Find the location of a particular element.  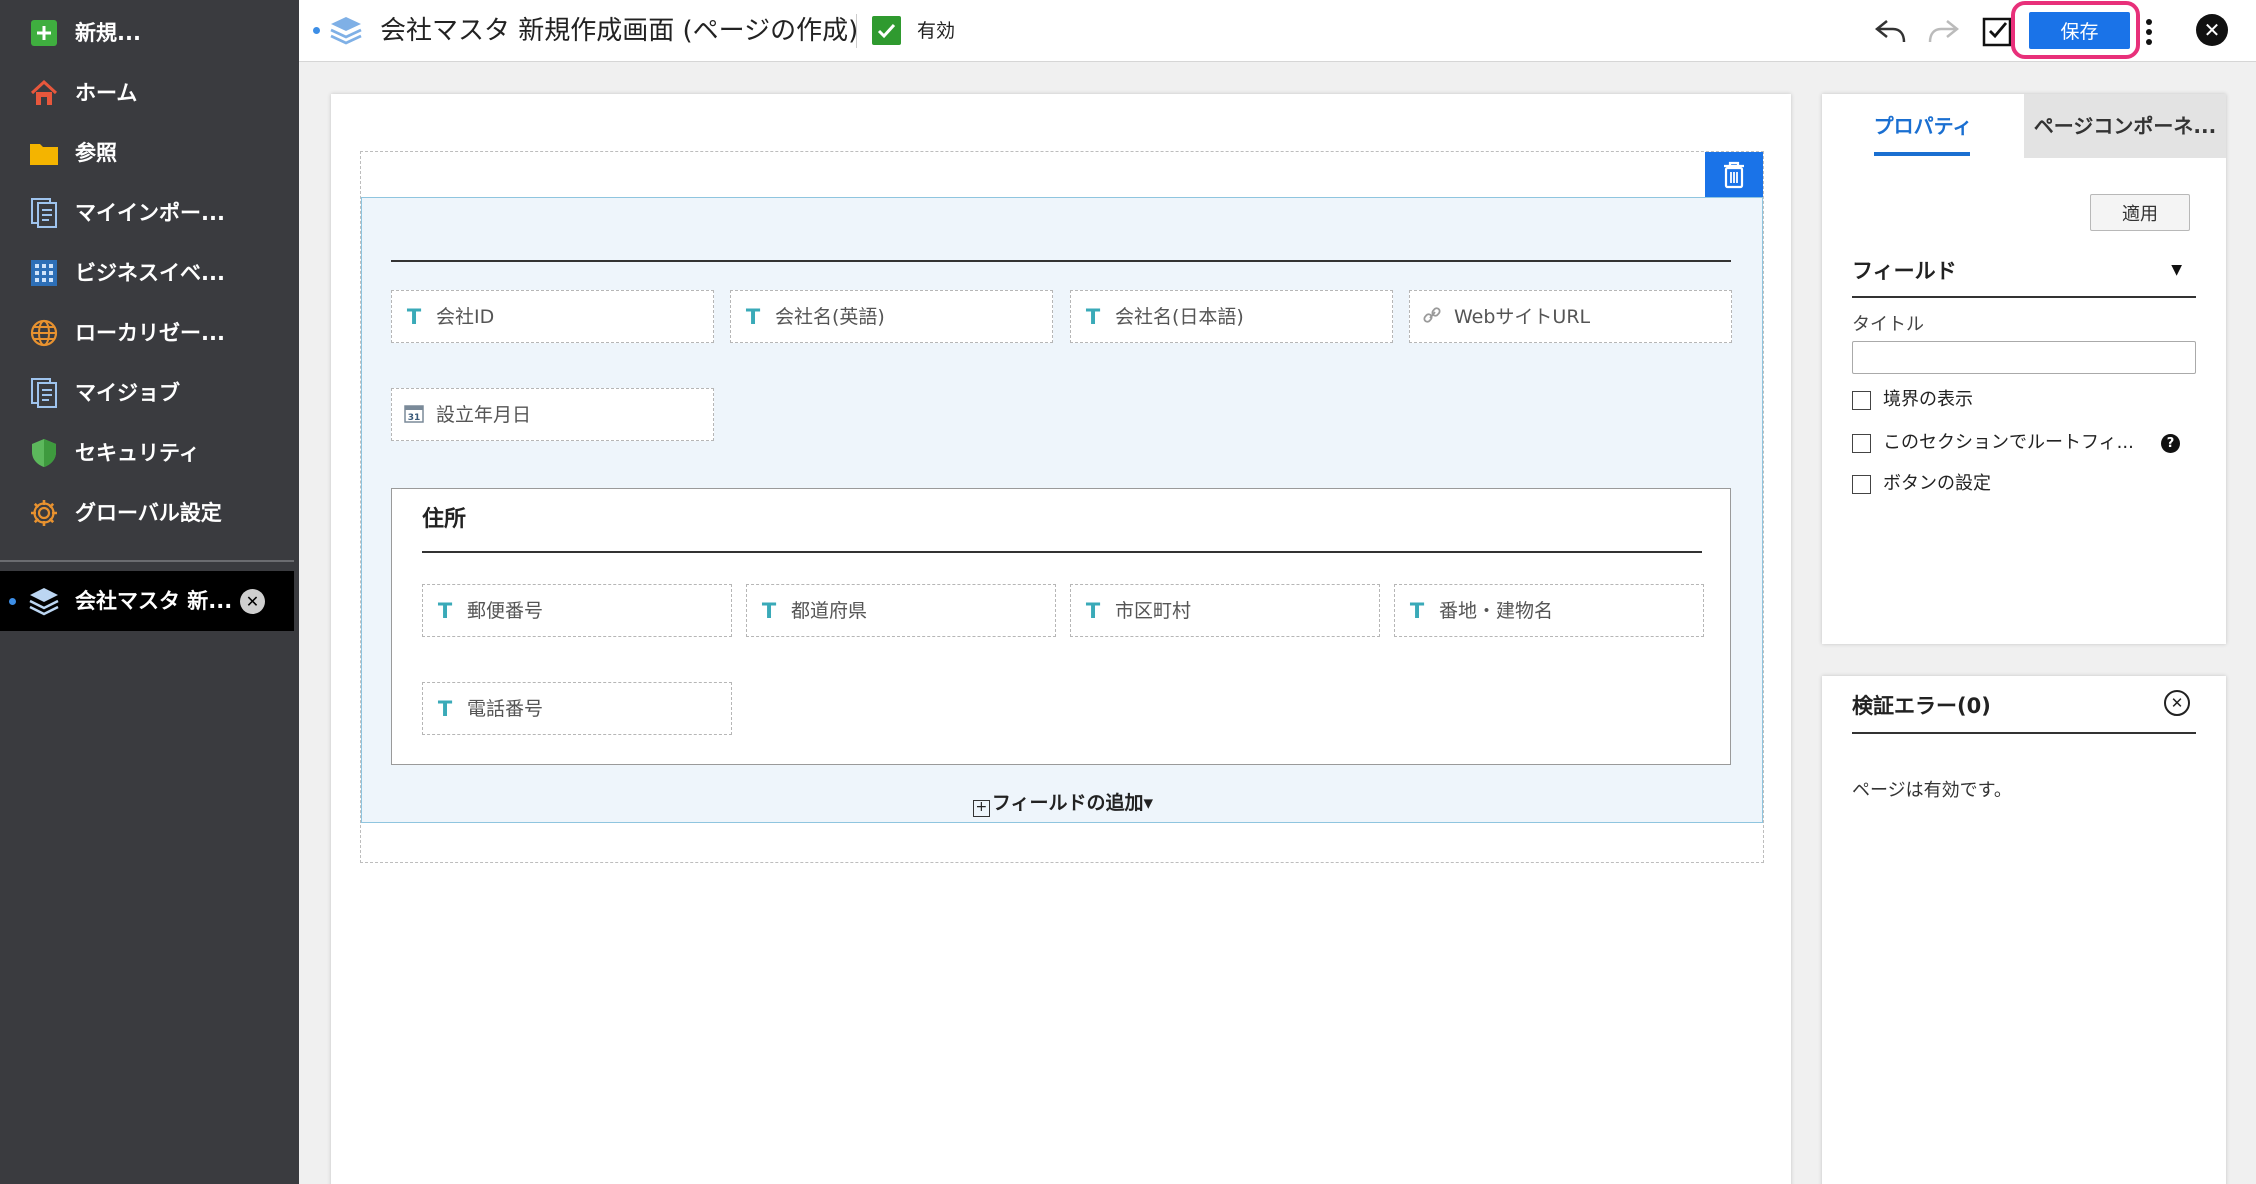

plus-box-icon: + is located at coordinates (981, 808).